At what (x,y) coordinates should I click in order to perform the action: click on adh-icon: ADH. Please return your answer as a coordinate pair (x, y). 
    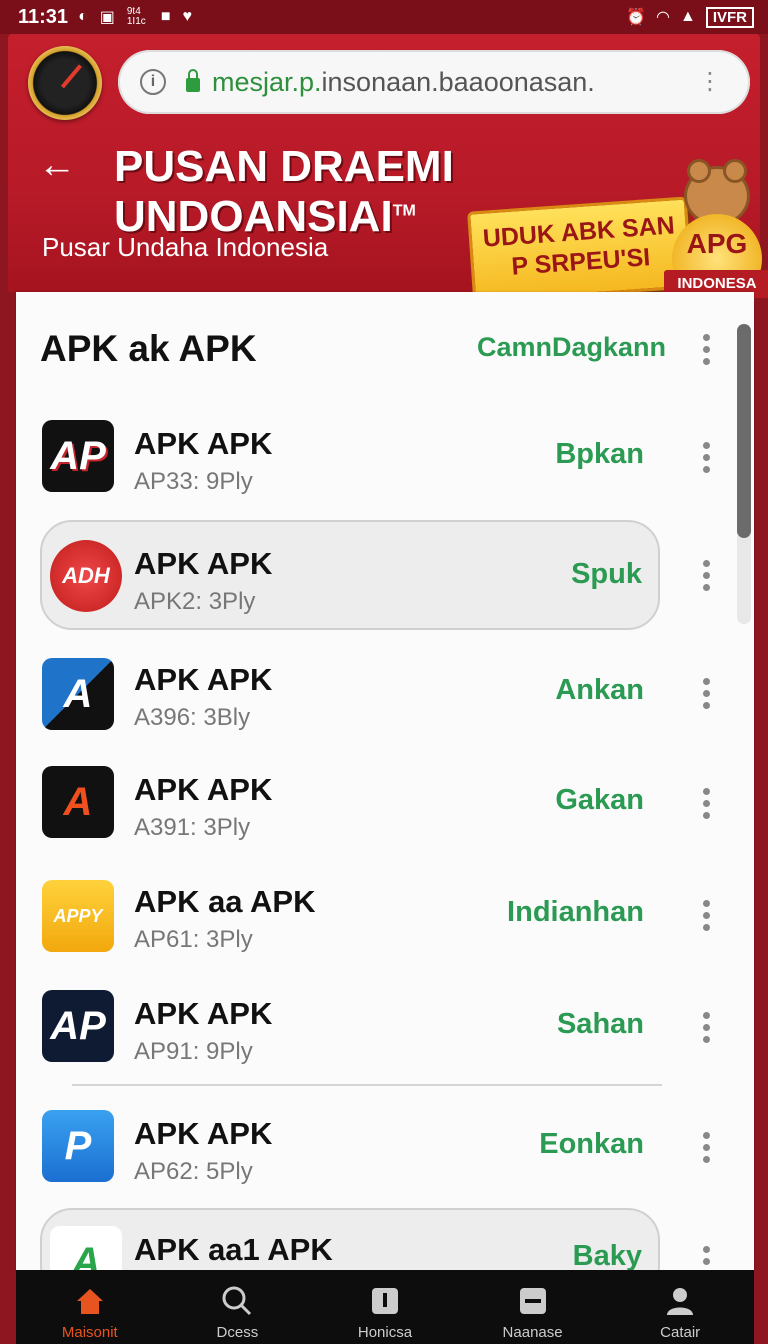
    Looking at the image, I should click on (86, 576).